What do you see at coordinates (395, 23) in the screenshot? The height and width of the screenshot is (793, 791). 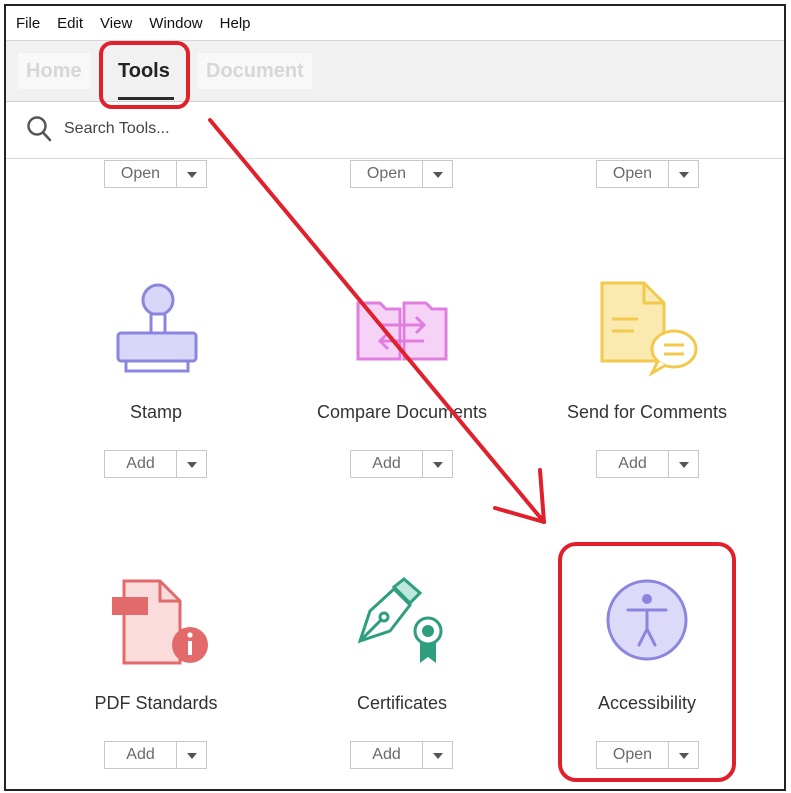 I see `menu-bar: File Edit View Window Help` at bounding box center [395, 23].